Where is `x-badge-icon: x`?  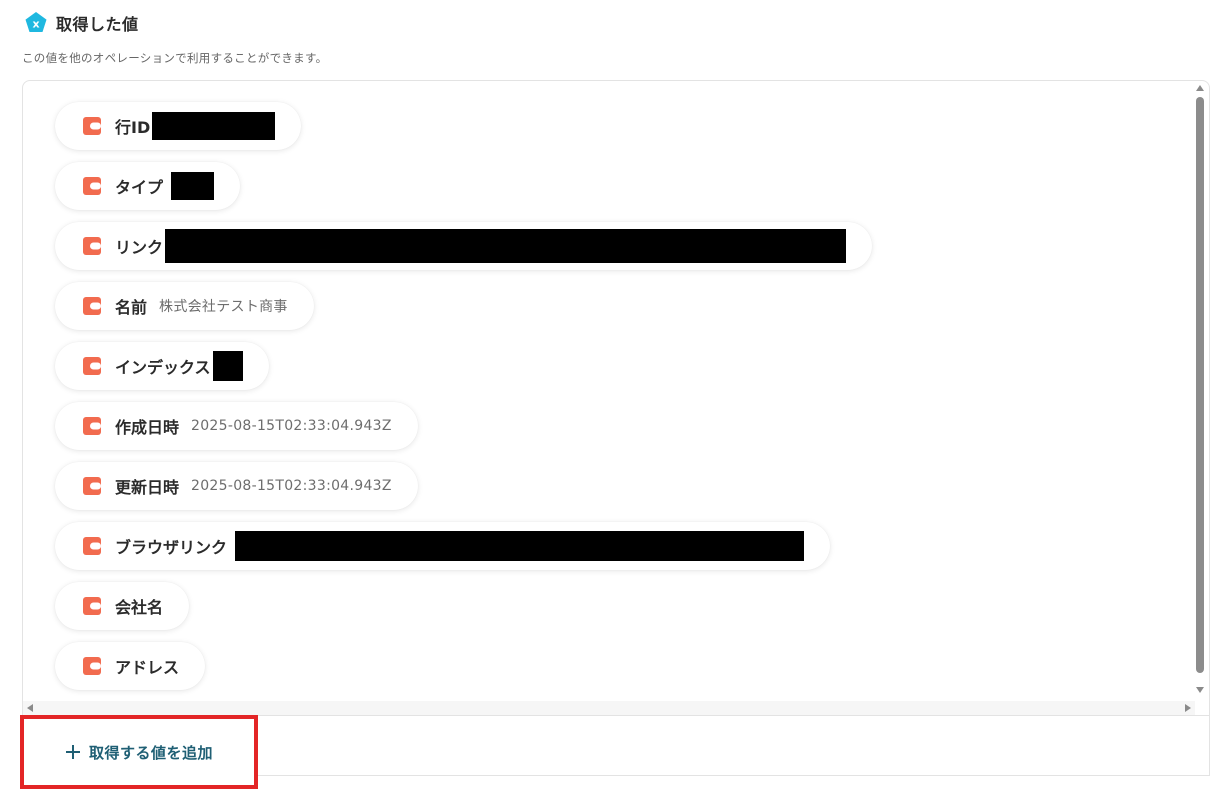 x-badge-icon: x is located at coordinates (36, 22).